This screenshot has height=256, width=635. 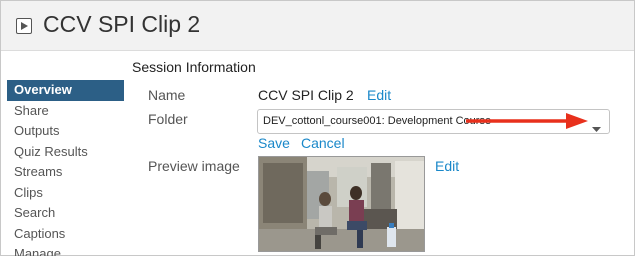 What do you see at coordinates (596, 129) in the screenshot?
I see `chevron-down-icon` at bounding box center [596, 129].